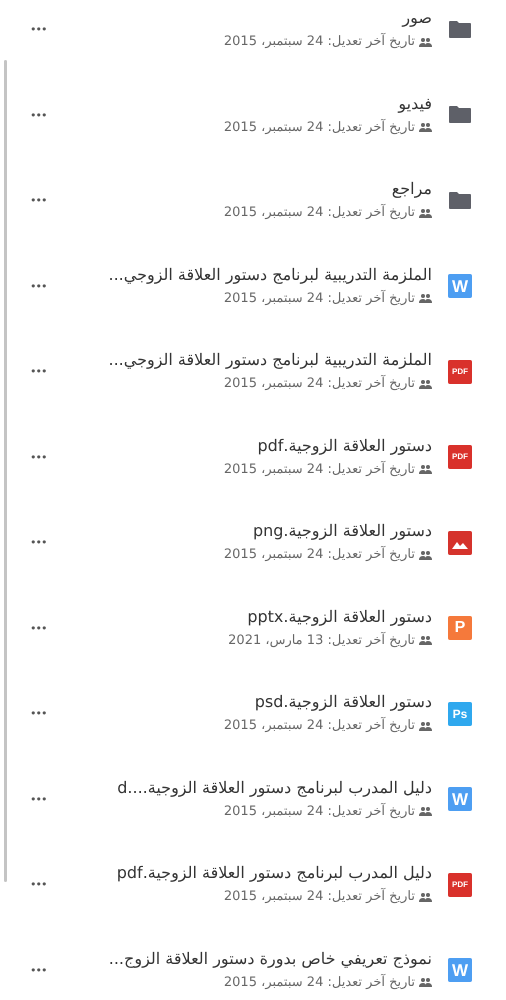  I want to click on scrollbar, so click(5, 471).